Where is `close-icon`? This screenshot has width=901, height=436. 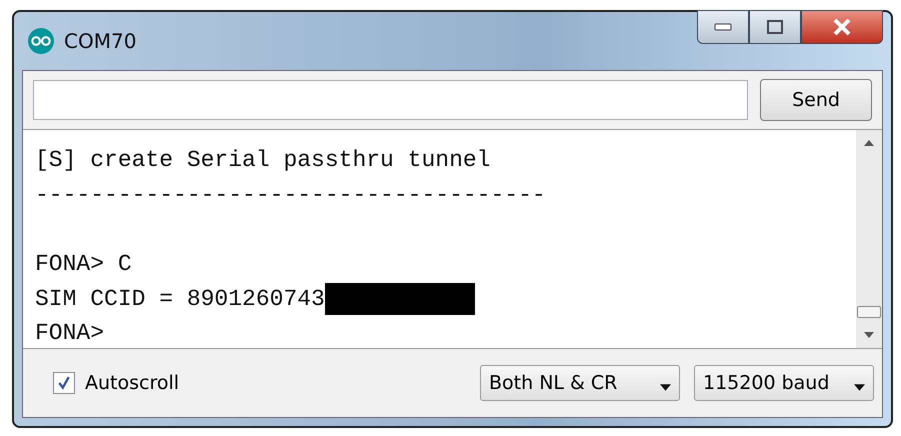 close-icon is located at coordinates (842, 27).